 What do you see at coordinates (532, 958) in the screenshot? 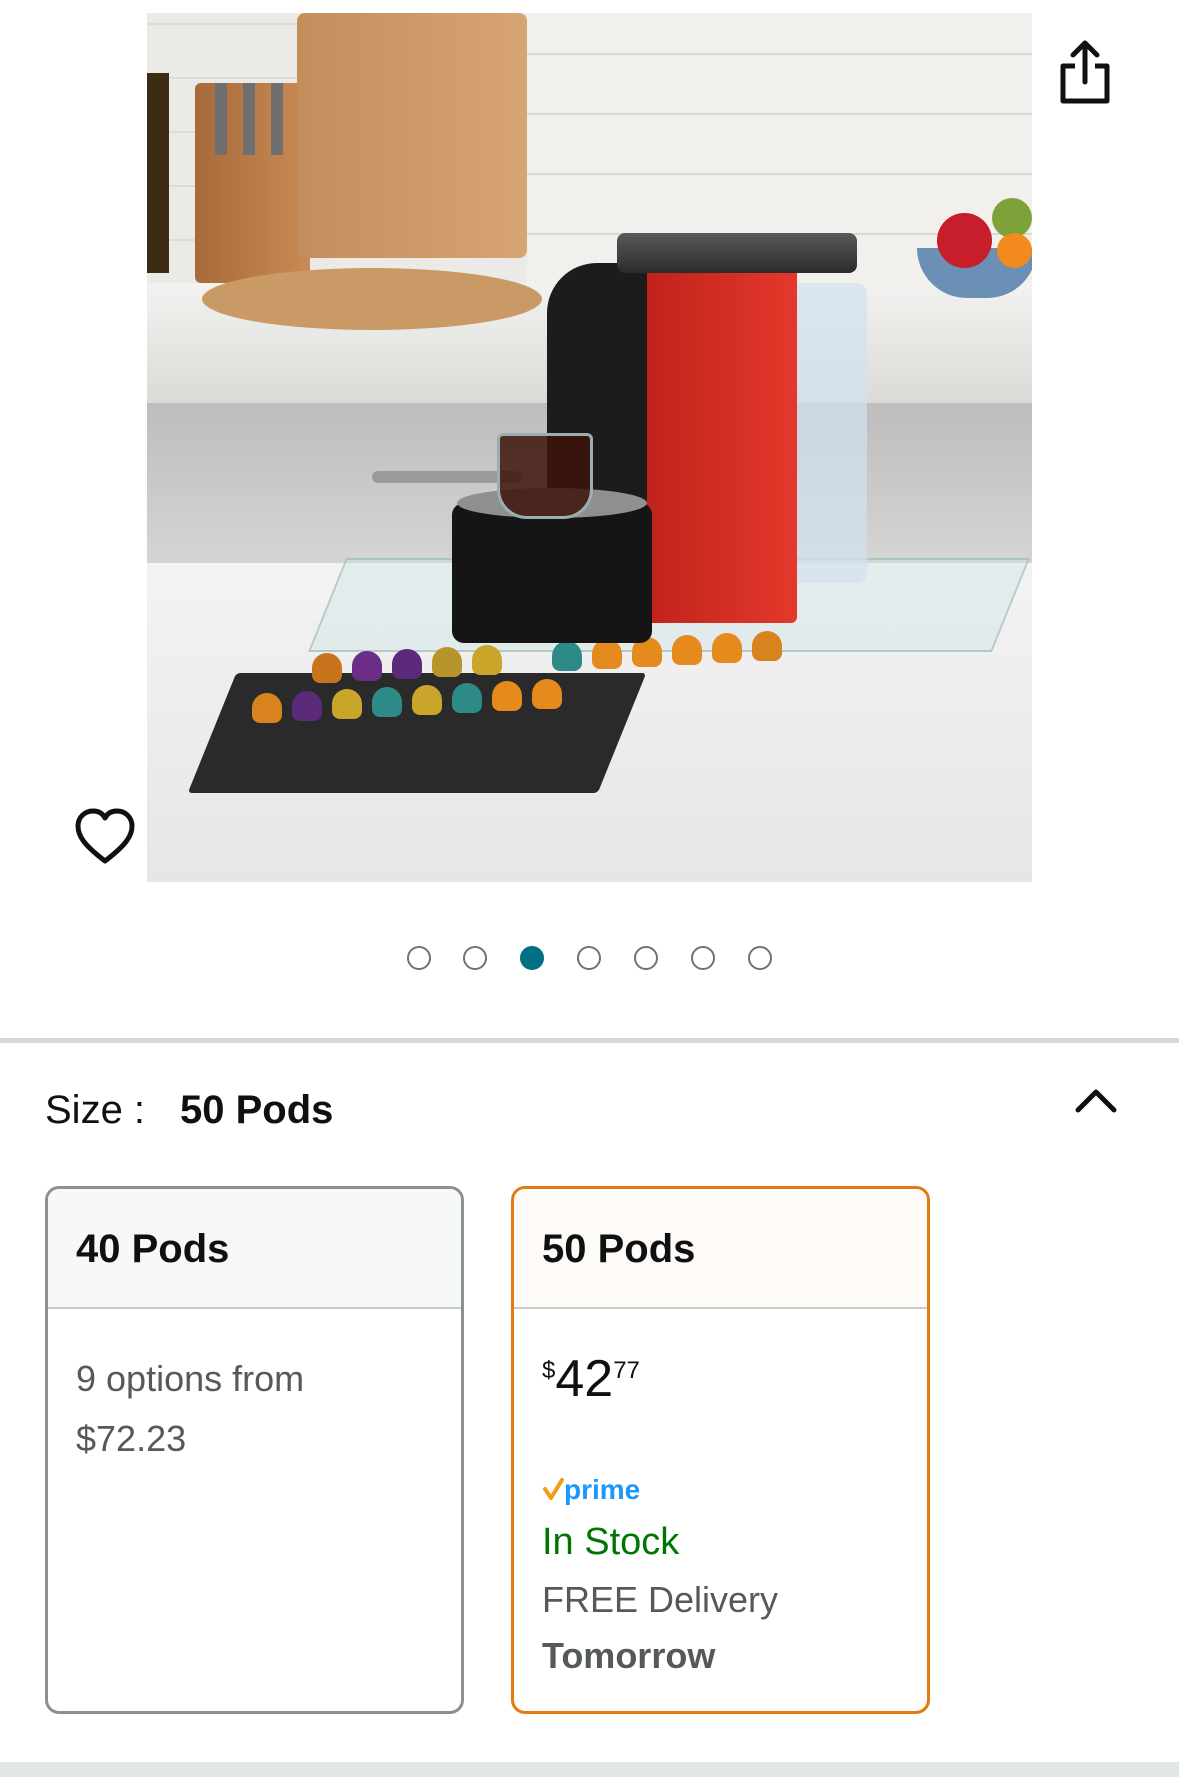
I see `carousel-dot-active` at bounding box center [532, 958].